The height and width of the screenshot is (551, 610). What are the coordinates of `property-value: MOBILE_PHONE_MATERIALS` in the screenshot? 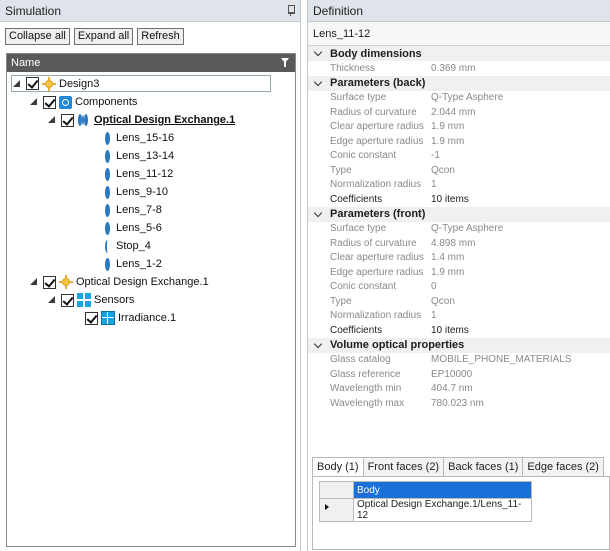 It's located at (501, 360).